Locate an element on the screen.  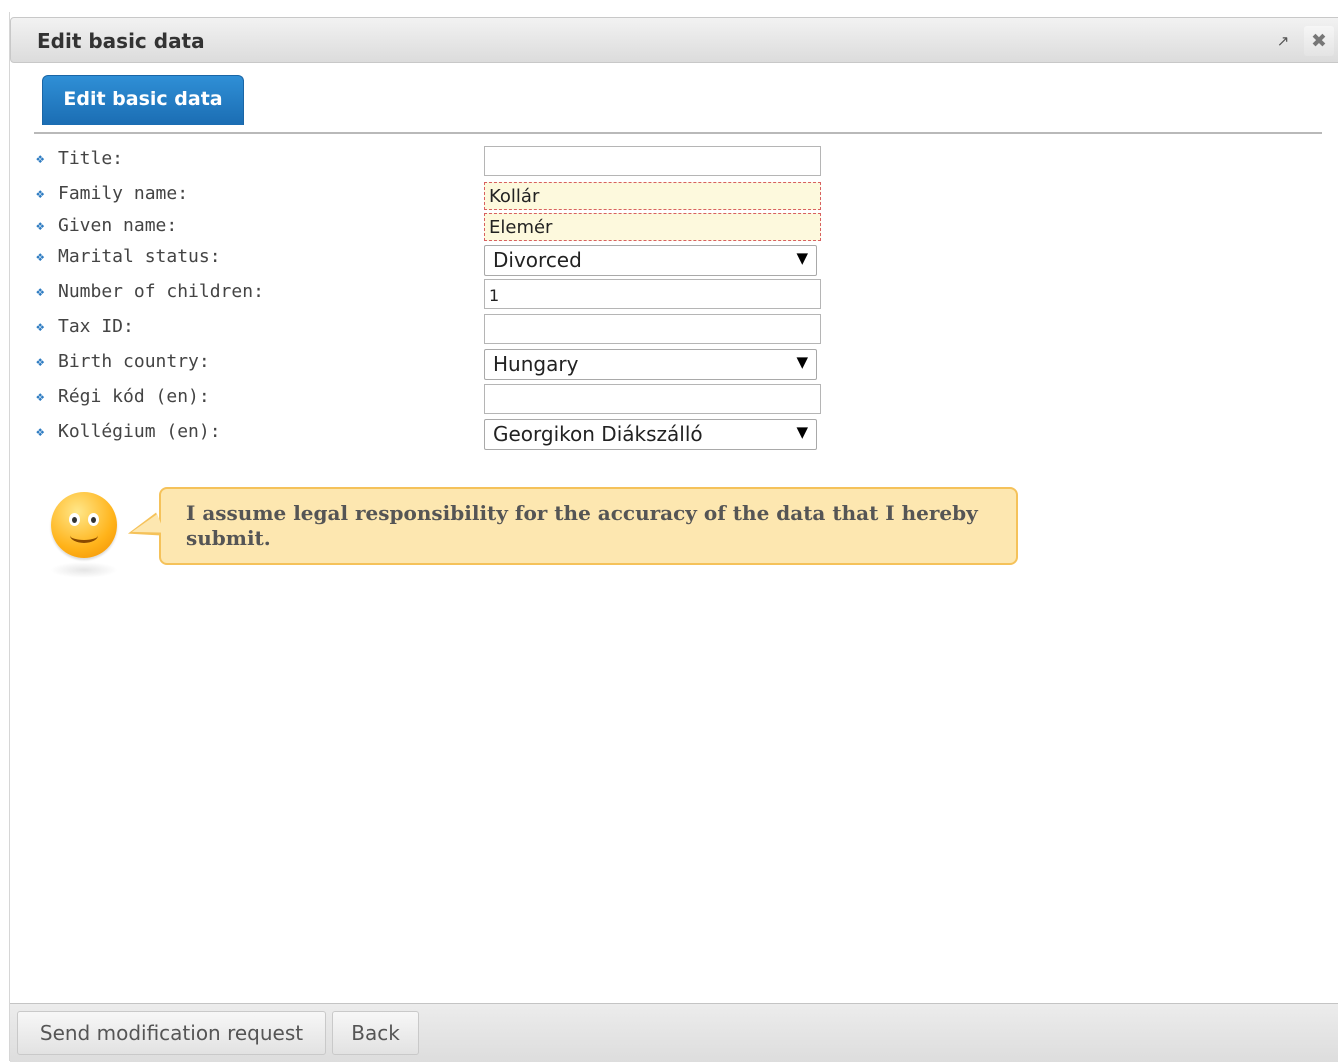
family-name-label: ❖ Family name: is located at coordinates (112, 193).